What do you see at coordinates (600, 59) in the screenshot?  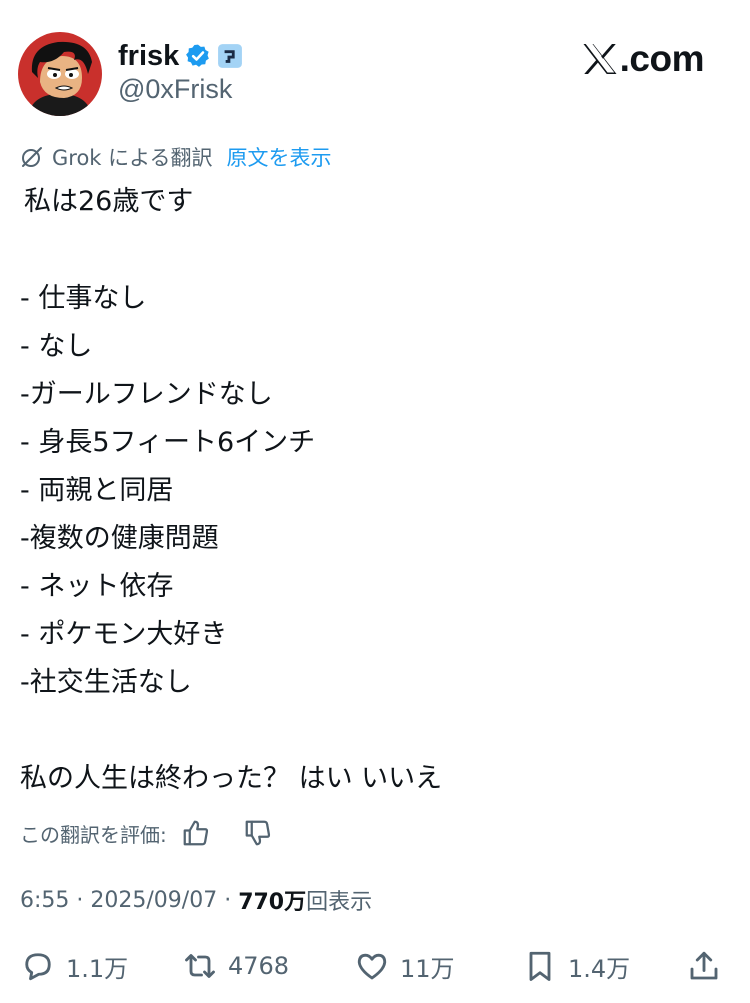 I see `x-logo-icon` at bounding box center [600, 59].